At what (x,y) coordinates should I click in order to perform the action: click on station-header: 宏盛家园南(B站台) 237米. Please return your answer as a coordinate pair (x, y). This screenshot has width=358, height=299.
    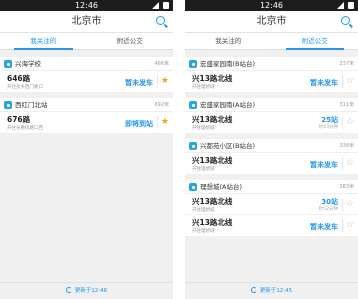
    Looking at the image, I should click on (271, 64).